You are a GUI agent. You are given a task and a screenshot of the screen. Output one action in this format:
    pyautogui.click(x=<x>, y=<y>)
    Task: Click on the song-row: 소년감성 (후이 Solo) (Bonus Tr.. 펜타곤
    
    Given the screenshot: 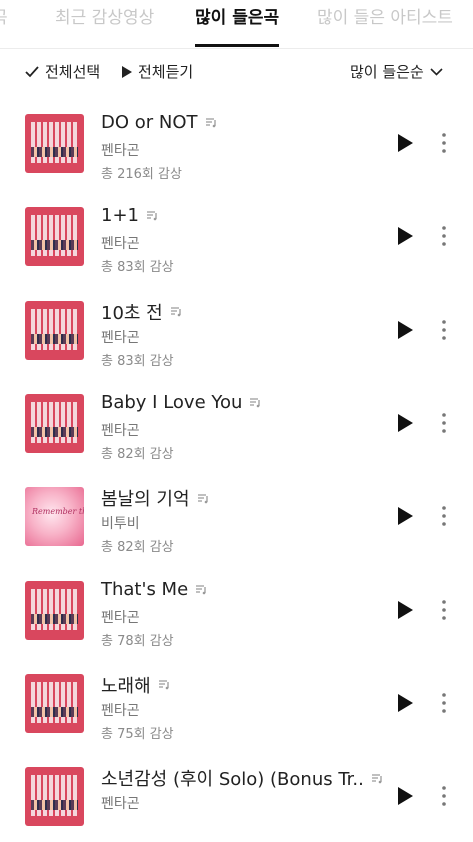 What is the action you would take?
    pyautogui.click(x=236, y=795)
    